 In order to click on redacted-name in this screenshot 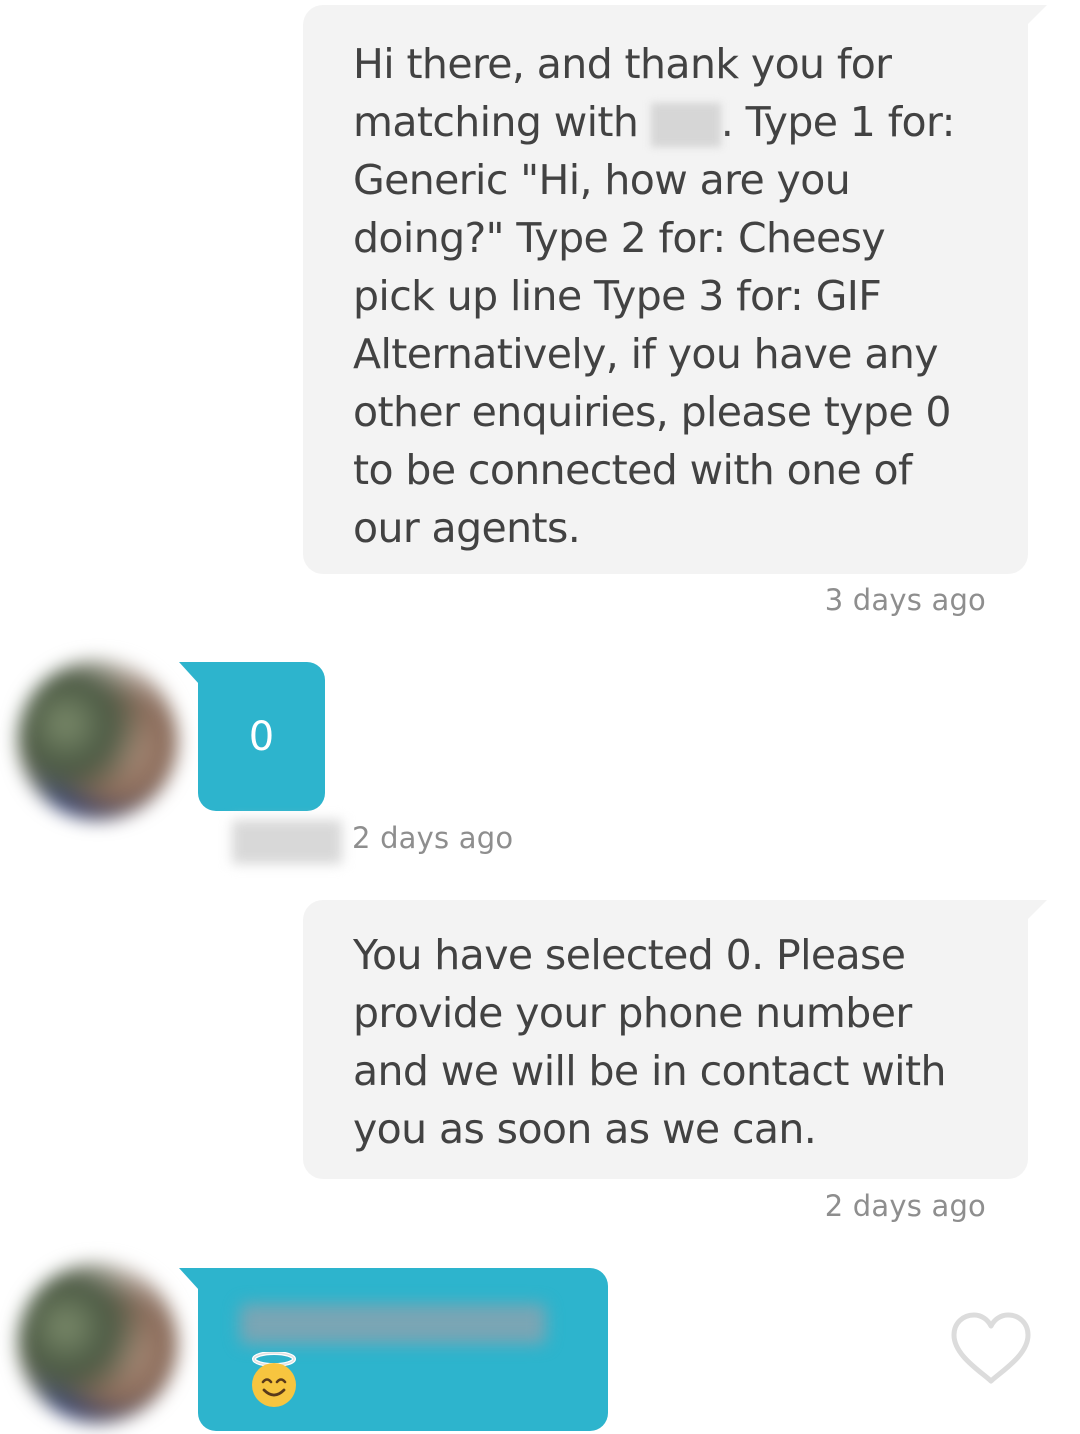, I will do `click(685, 125)`.